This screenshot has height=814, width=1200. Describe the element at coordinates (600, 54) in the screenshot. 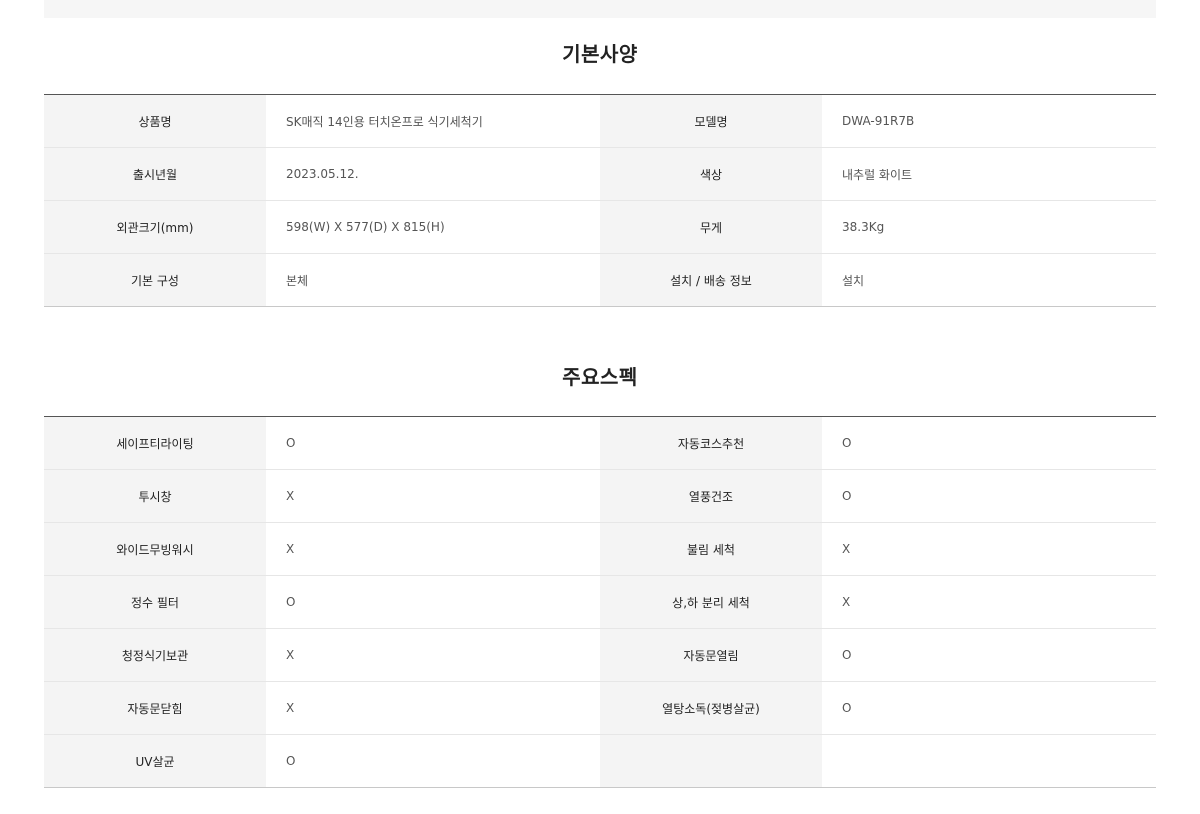

I see `basic-spec-title: 기본사양` at that location.